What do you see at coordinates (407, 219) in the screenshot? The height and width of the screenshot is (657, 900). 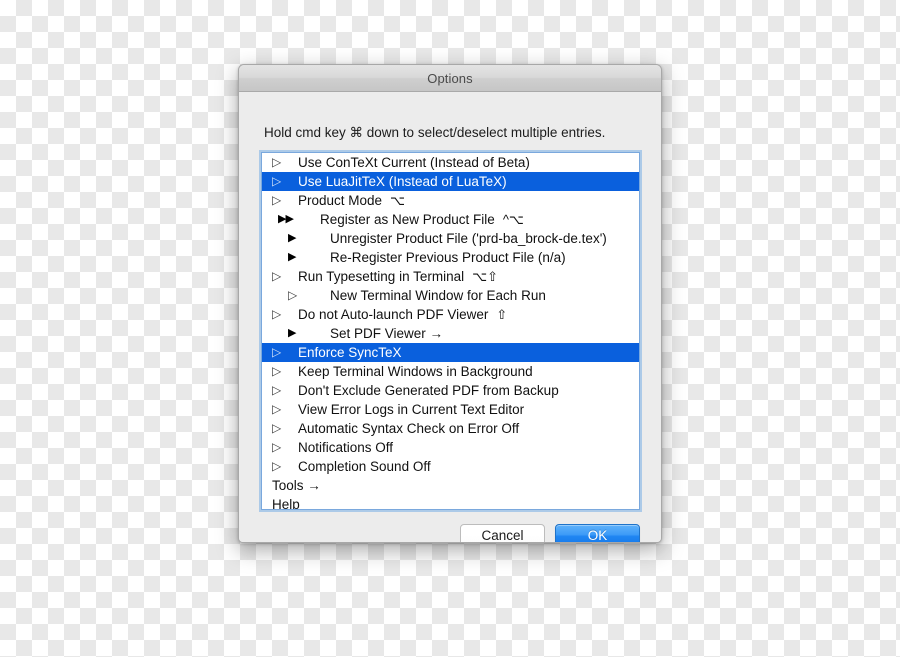 I see `list-item-label: Register as New Product File` at bounding box center [407, 219].